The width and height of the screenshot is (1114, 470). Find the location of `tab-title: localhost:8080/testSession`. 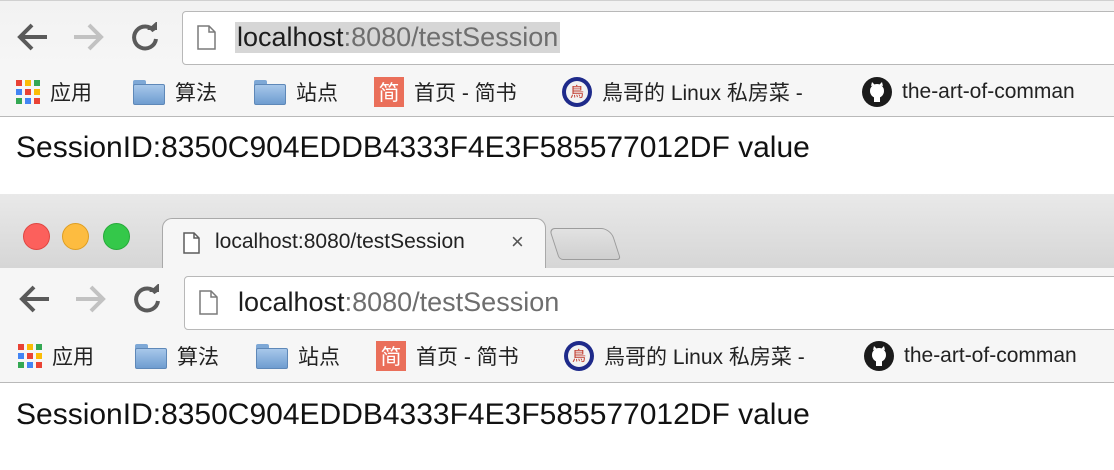

tab-title: localhost:8080/testSession is located at coordinates (340, 241).